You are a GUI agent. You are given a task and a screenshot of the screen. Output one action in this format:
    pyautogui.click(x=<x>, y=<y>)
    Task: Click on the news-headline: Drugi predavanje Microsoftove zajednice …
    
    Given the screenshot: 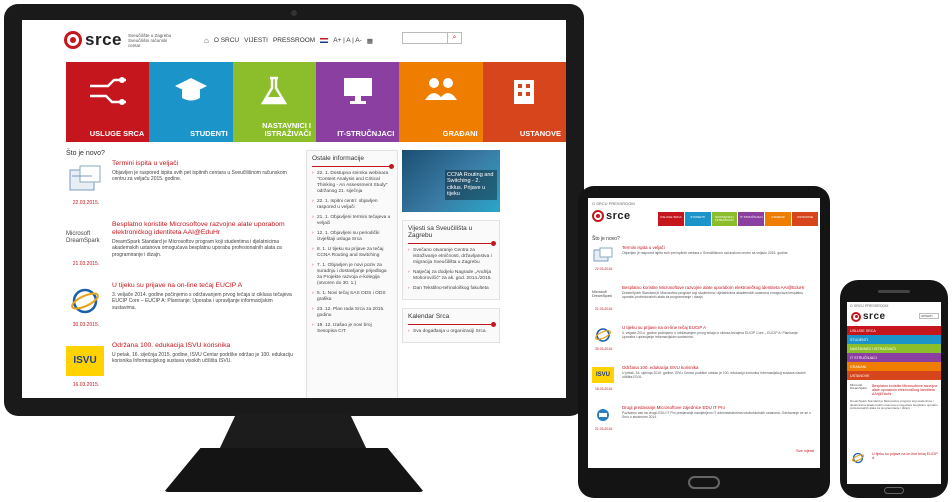 What is the action you would take?
    pyautogui.click(x=717, y=407)
    